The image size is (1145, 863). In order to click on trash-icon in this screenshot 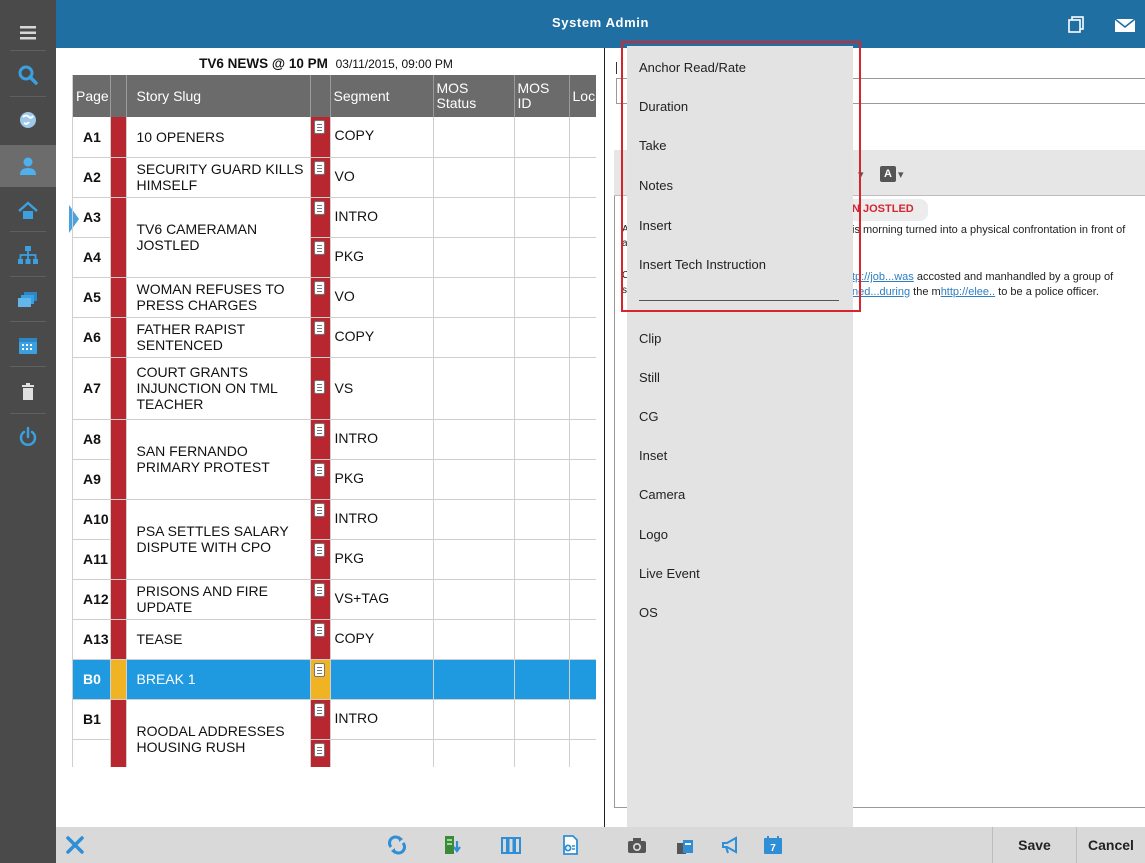, I will do `click(28, 392)`.